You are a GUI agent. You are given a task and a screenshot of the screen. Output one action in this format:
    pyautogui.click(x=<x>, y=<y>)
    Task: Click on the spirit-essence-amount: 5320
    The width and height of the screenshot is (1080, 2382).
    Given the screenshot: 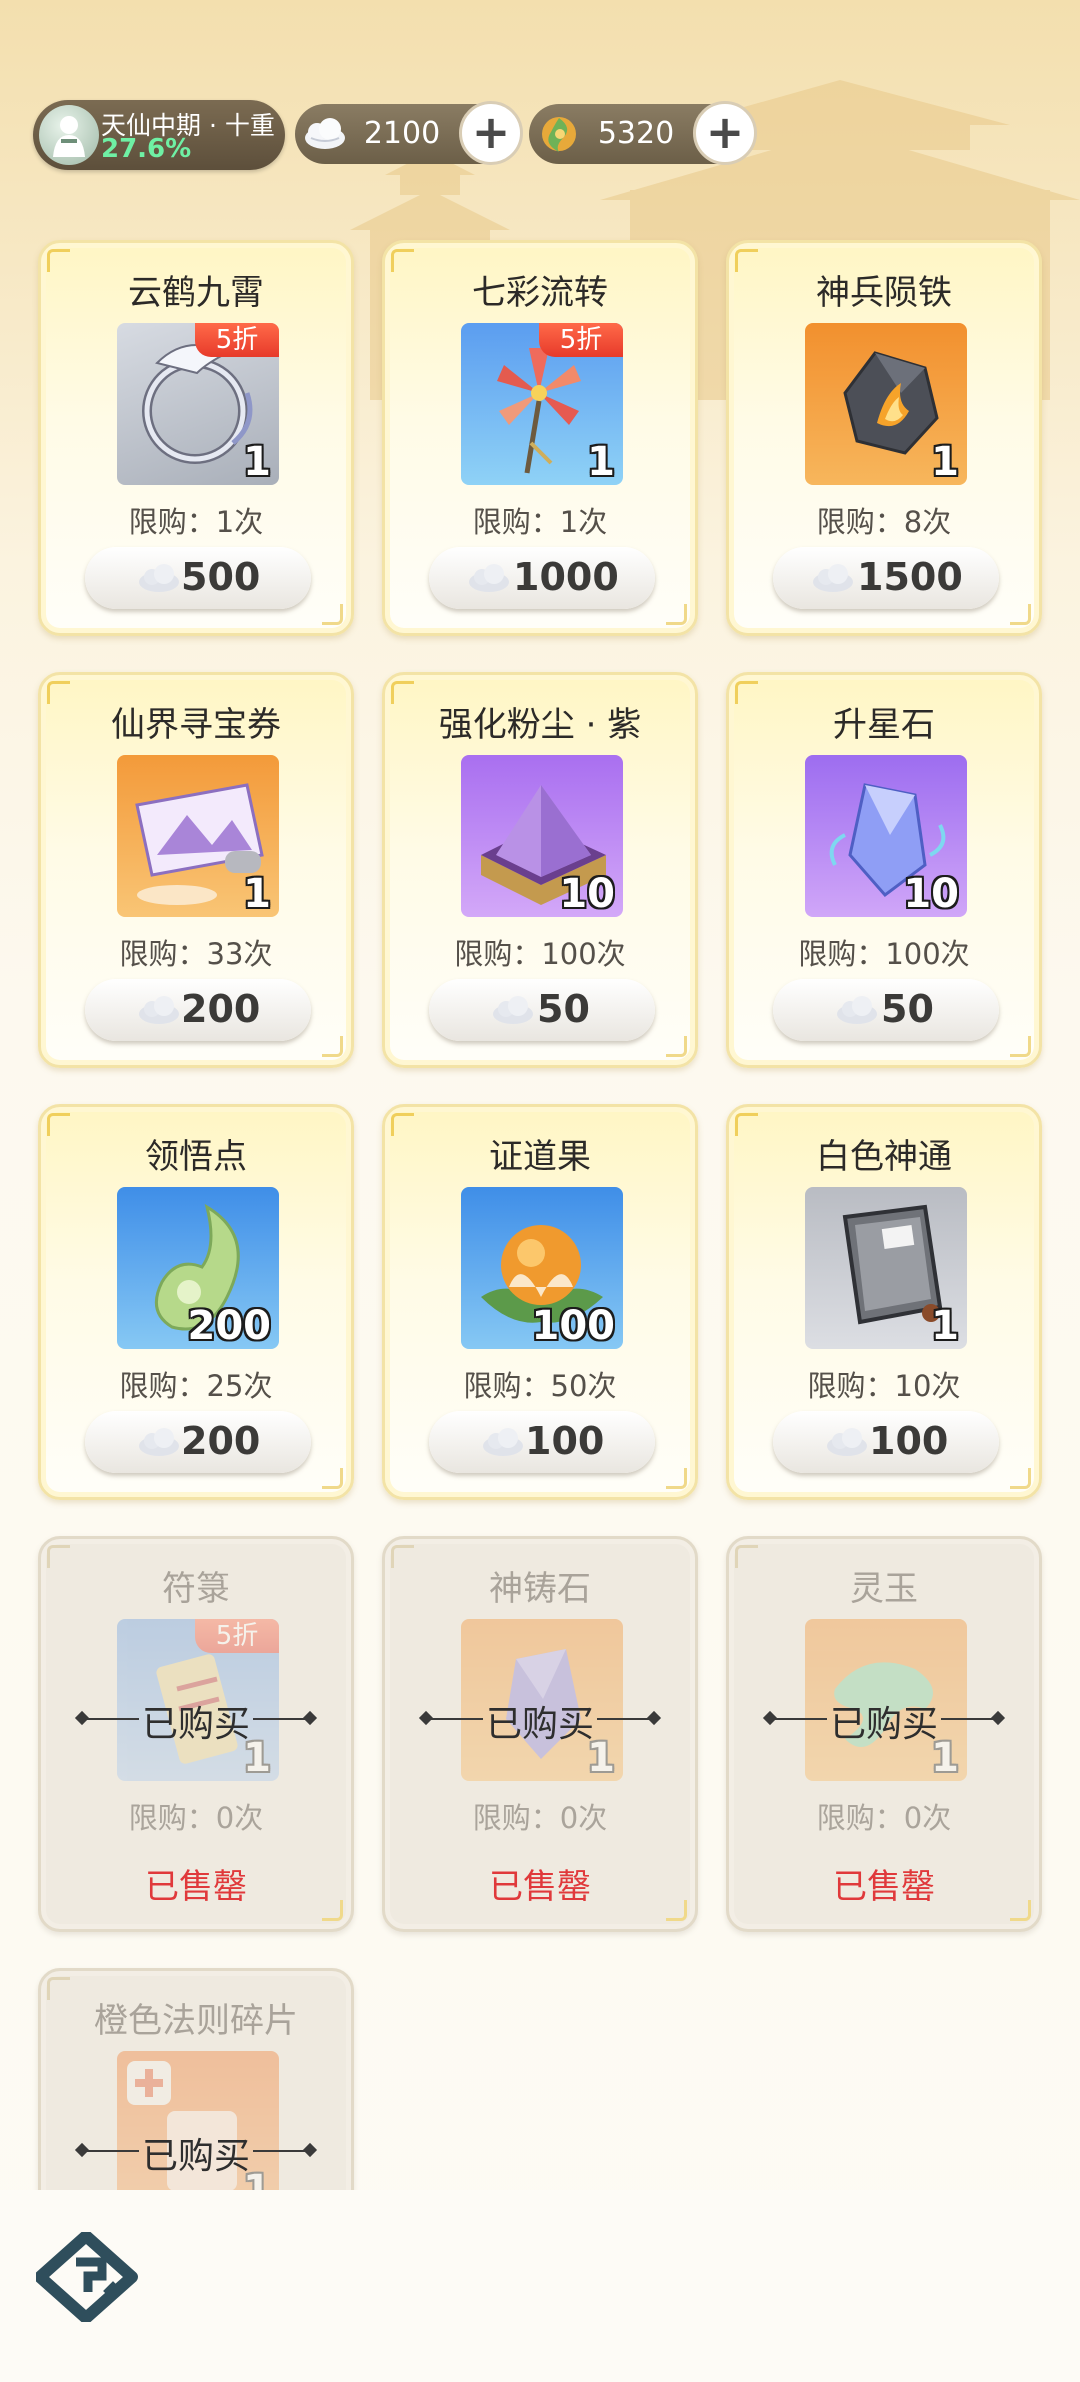 What is the action you would take?
    pyautogui.click(x=636, y=133)
    